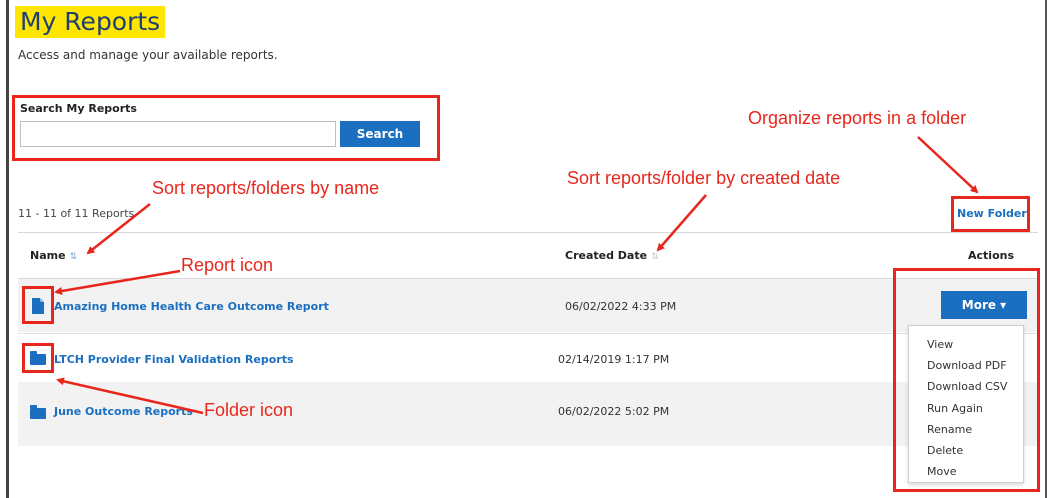 This screenshot has height=498, width=1053. What do you see at coordinates (118, 229) in the screenshot?
I see `arrow-to-name-sort` at bounding box center [118, 229].